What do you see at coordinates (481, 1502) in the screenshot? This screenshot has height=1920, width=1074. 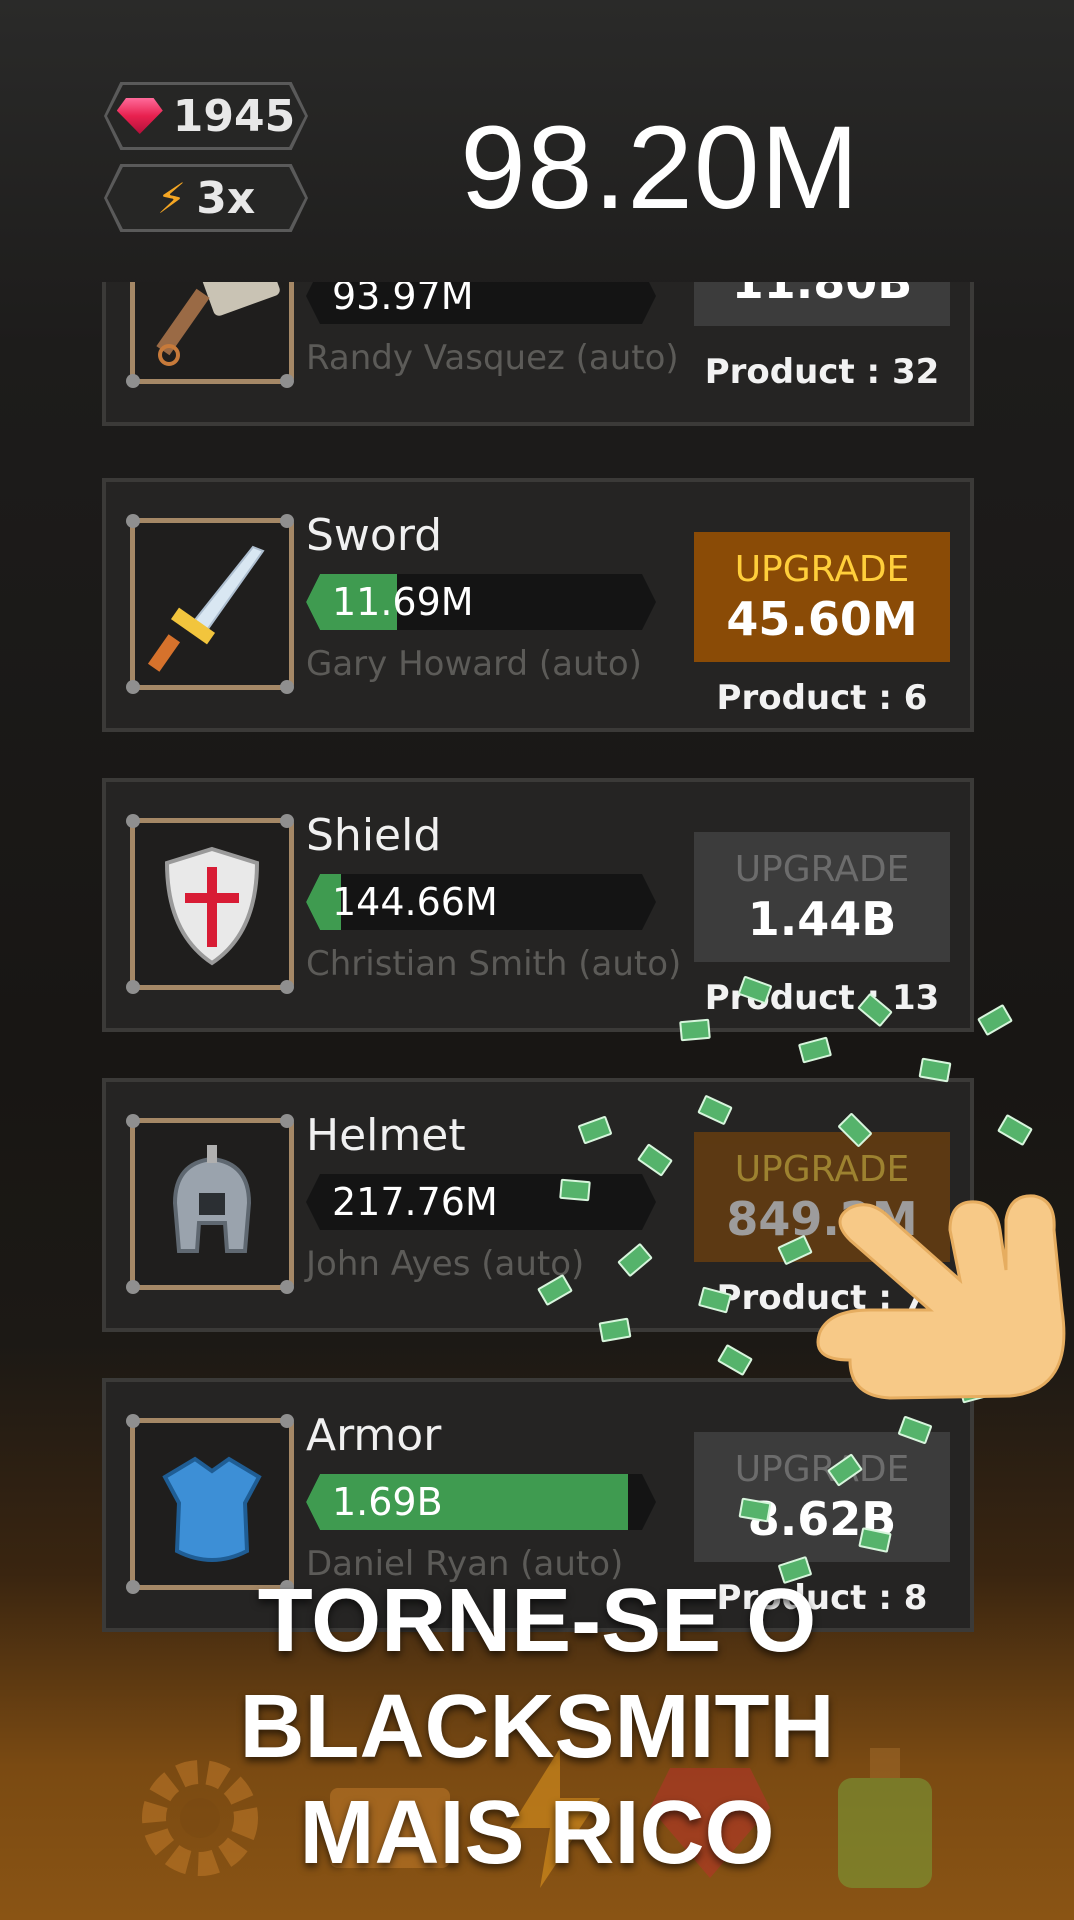 I see `progress-bar: 1.69B` at bounding box center [481, 1502].